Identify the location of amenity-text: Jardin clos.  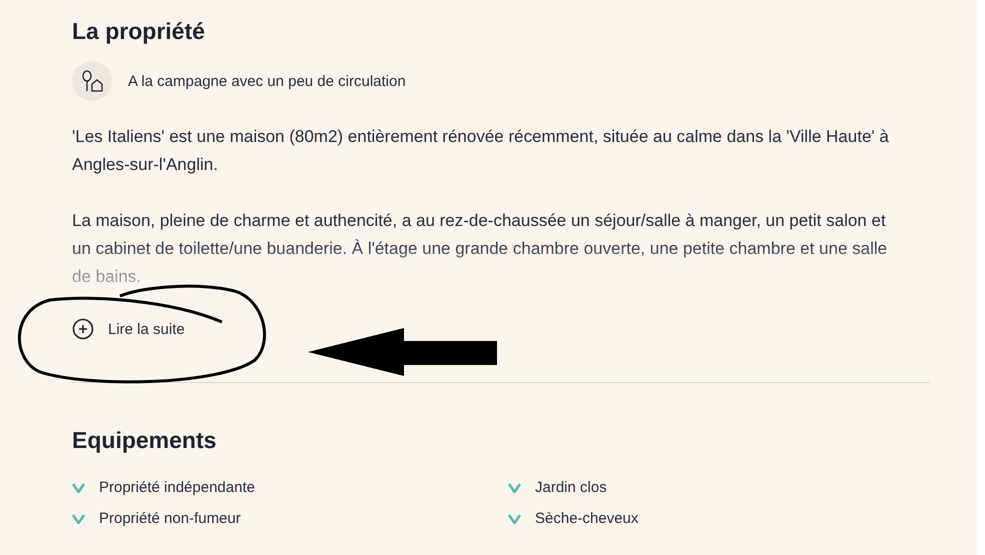
(571, 487).